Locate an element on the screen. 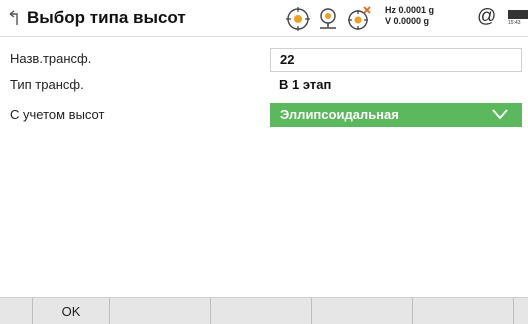  softkey-f4 is located at coordinates (362, 311).